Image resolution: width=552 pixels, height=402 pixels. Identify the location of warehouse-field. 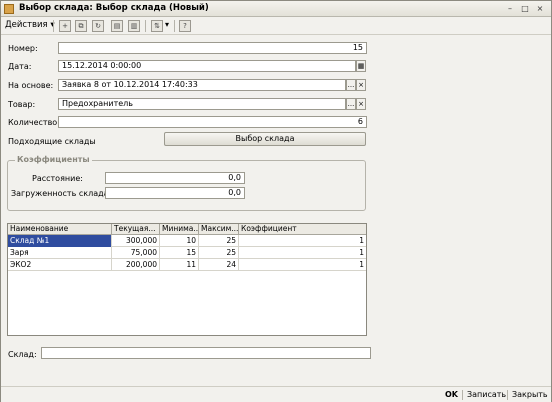
(206, 353).